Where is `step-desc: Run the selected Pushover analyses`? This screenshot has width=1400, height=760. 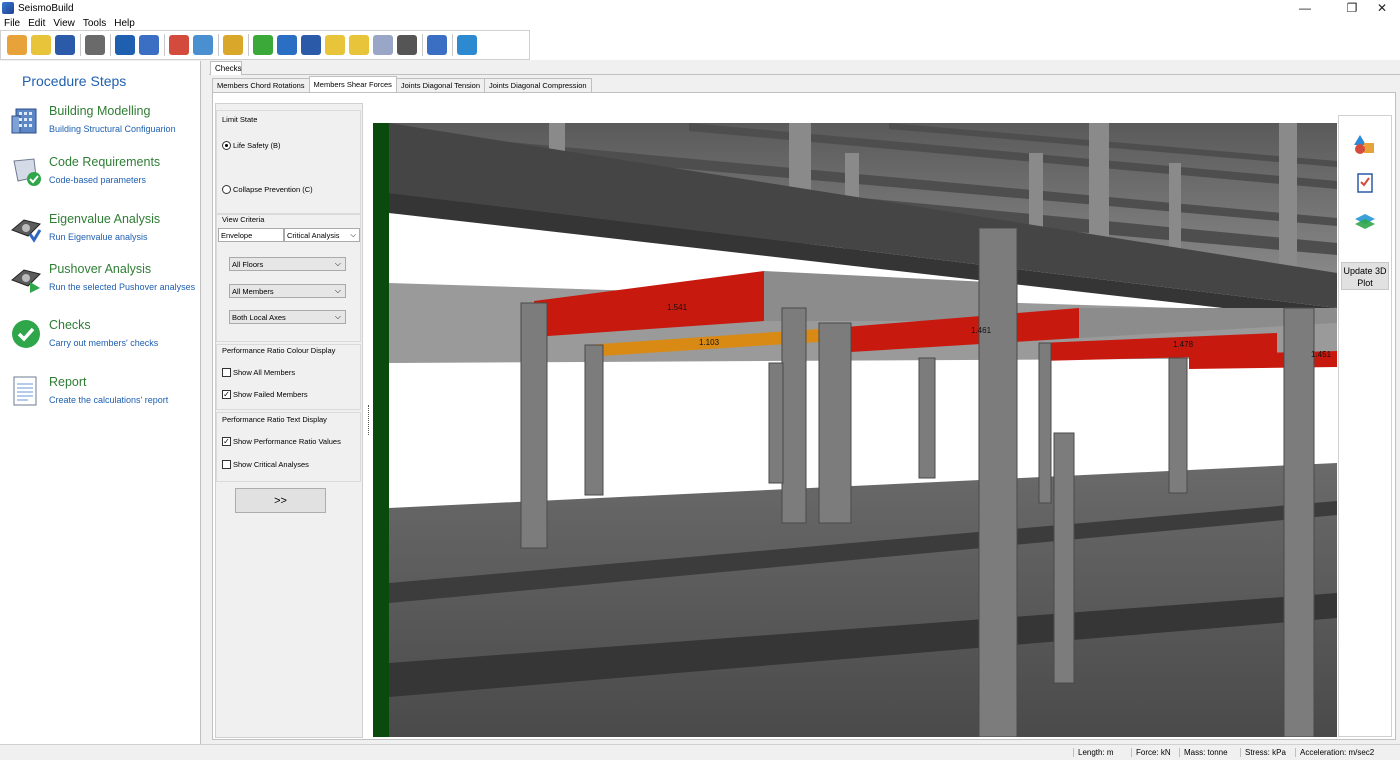 step-desc: Run the selected Pushover analyses is located at coordinates (122, 287).